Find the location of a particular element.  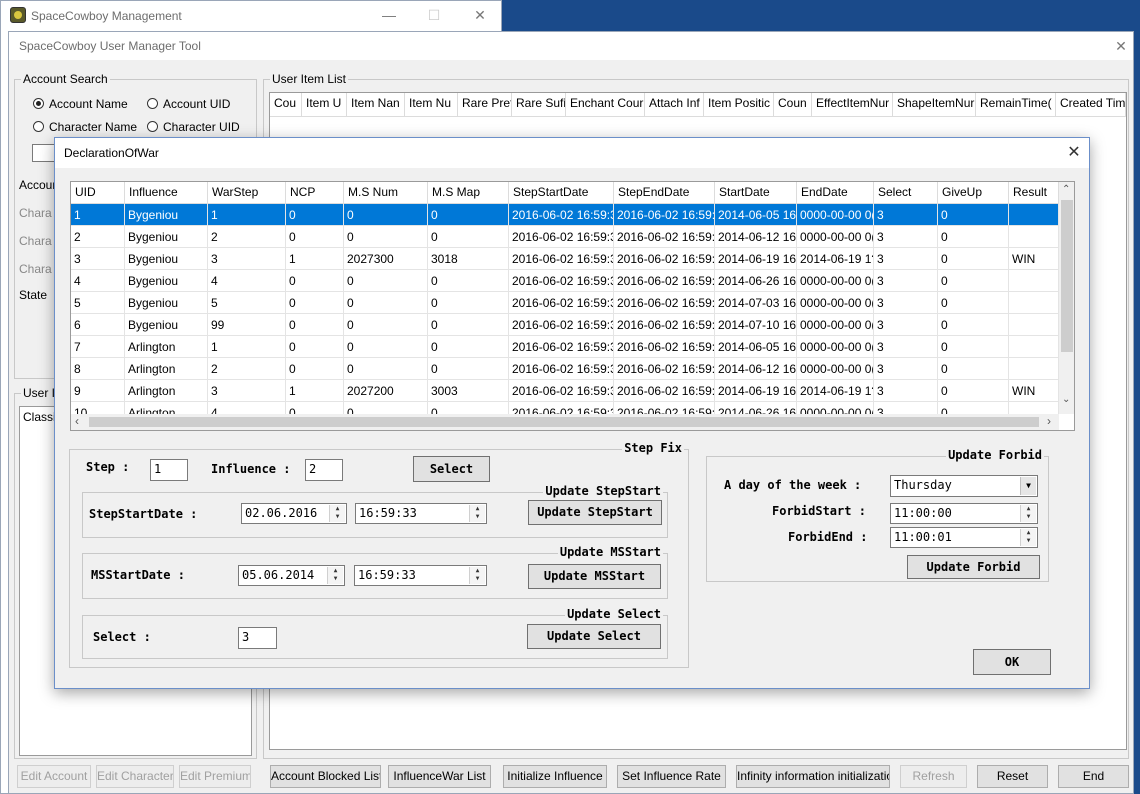

update-forbid-button: Update Forbid is located at coordinates (973, 567).